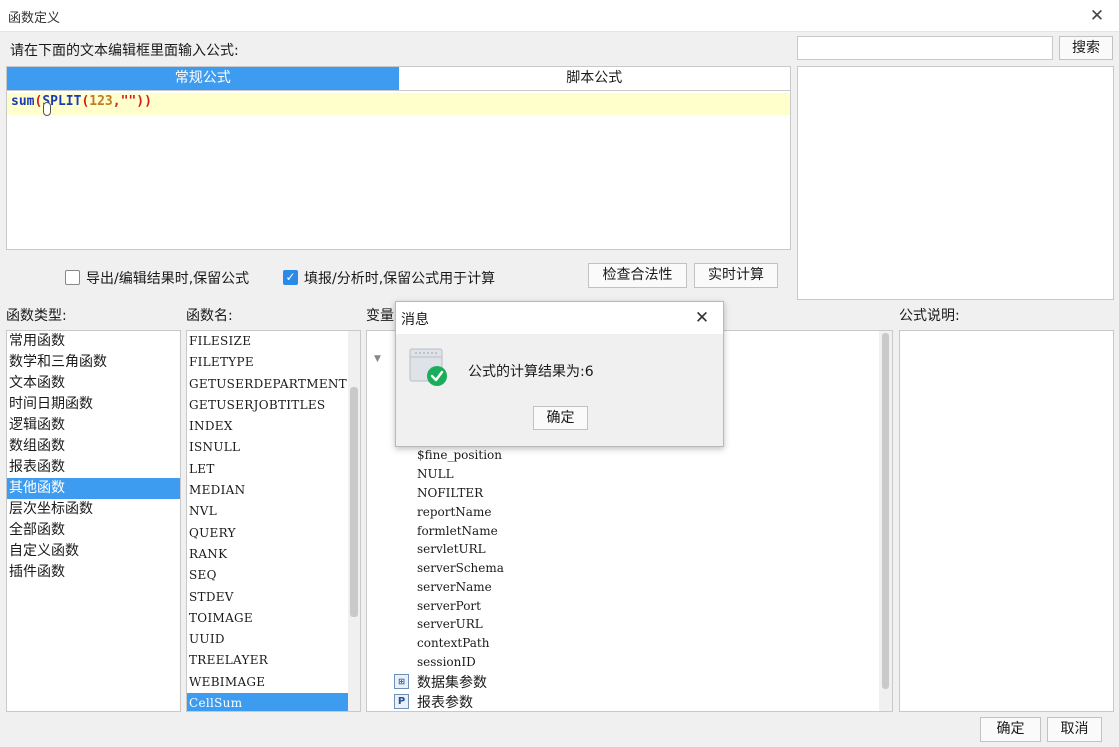  What do you see at coordinates (144, 101) in the screenshot?
I see `formula-paren-close: ))` at bounding box center [144, 101].